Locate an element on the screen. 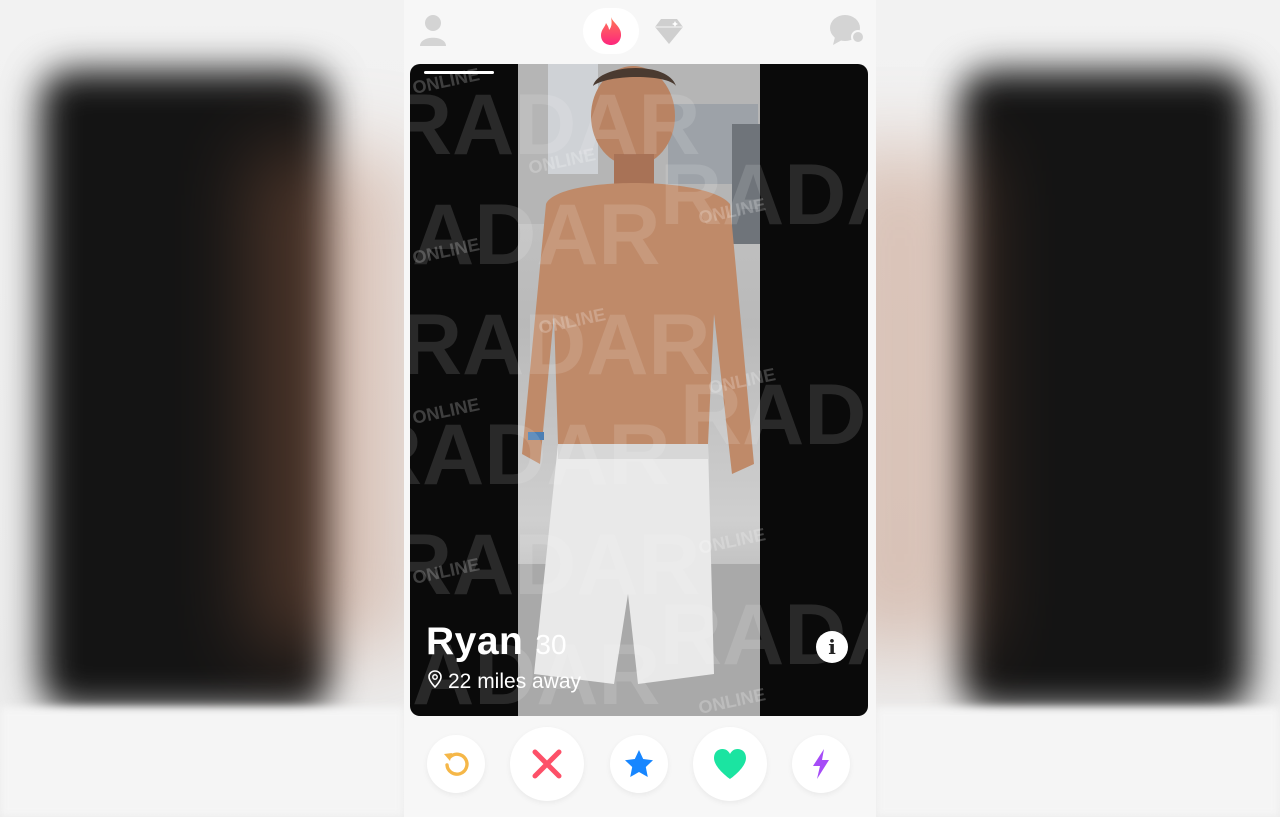 The height and width of the screenshot is (817, 1280). chat-icon is located at coordinates (847, 30).